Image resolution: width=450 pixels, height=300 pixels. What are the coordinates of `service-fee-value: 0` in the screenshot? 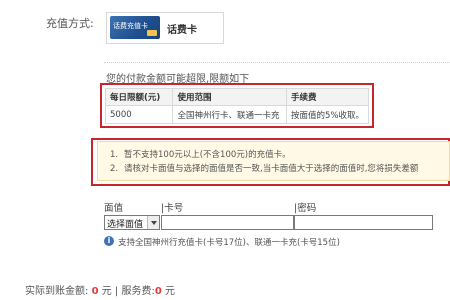 It's located at (158, 291).